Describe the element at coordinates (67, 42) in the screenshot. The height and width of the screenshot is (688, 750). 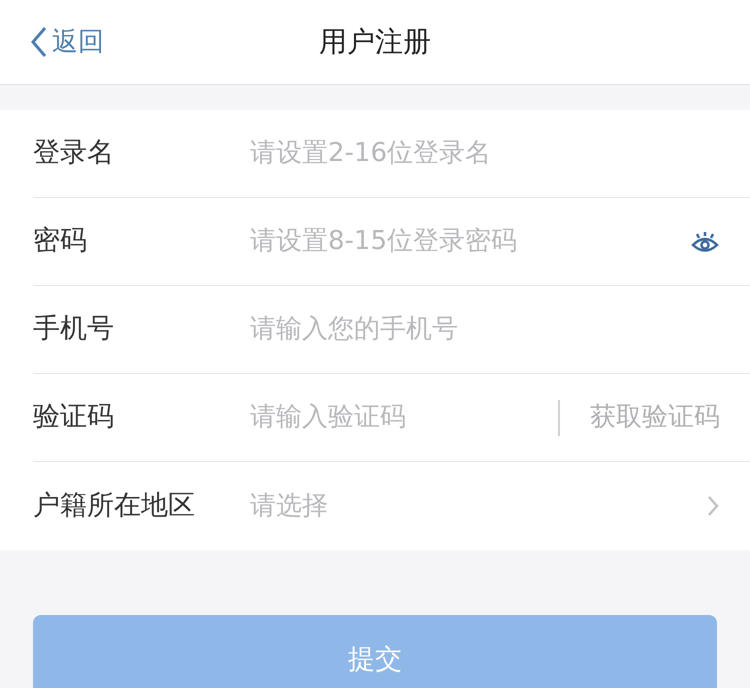
I see `back-button: 返回` at that location.